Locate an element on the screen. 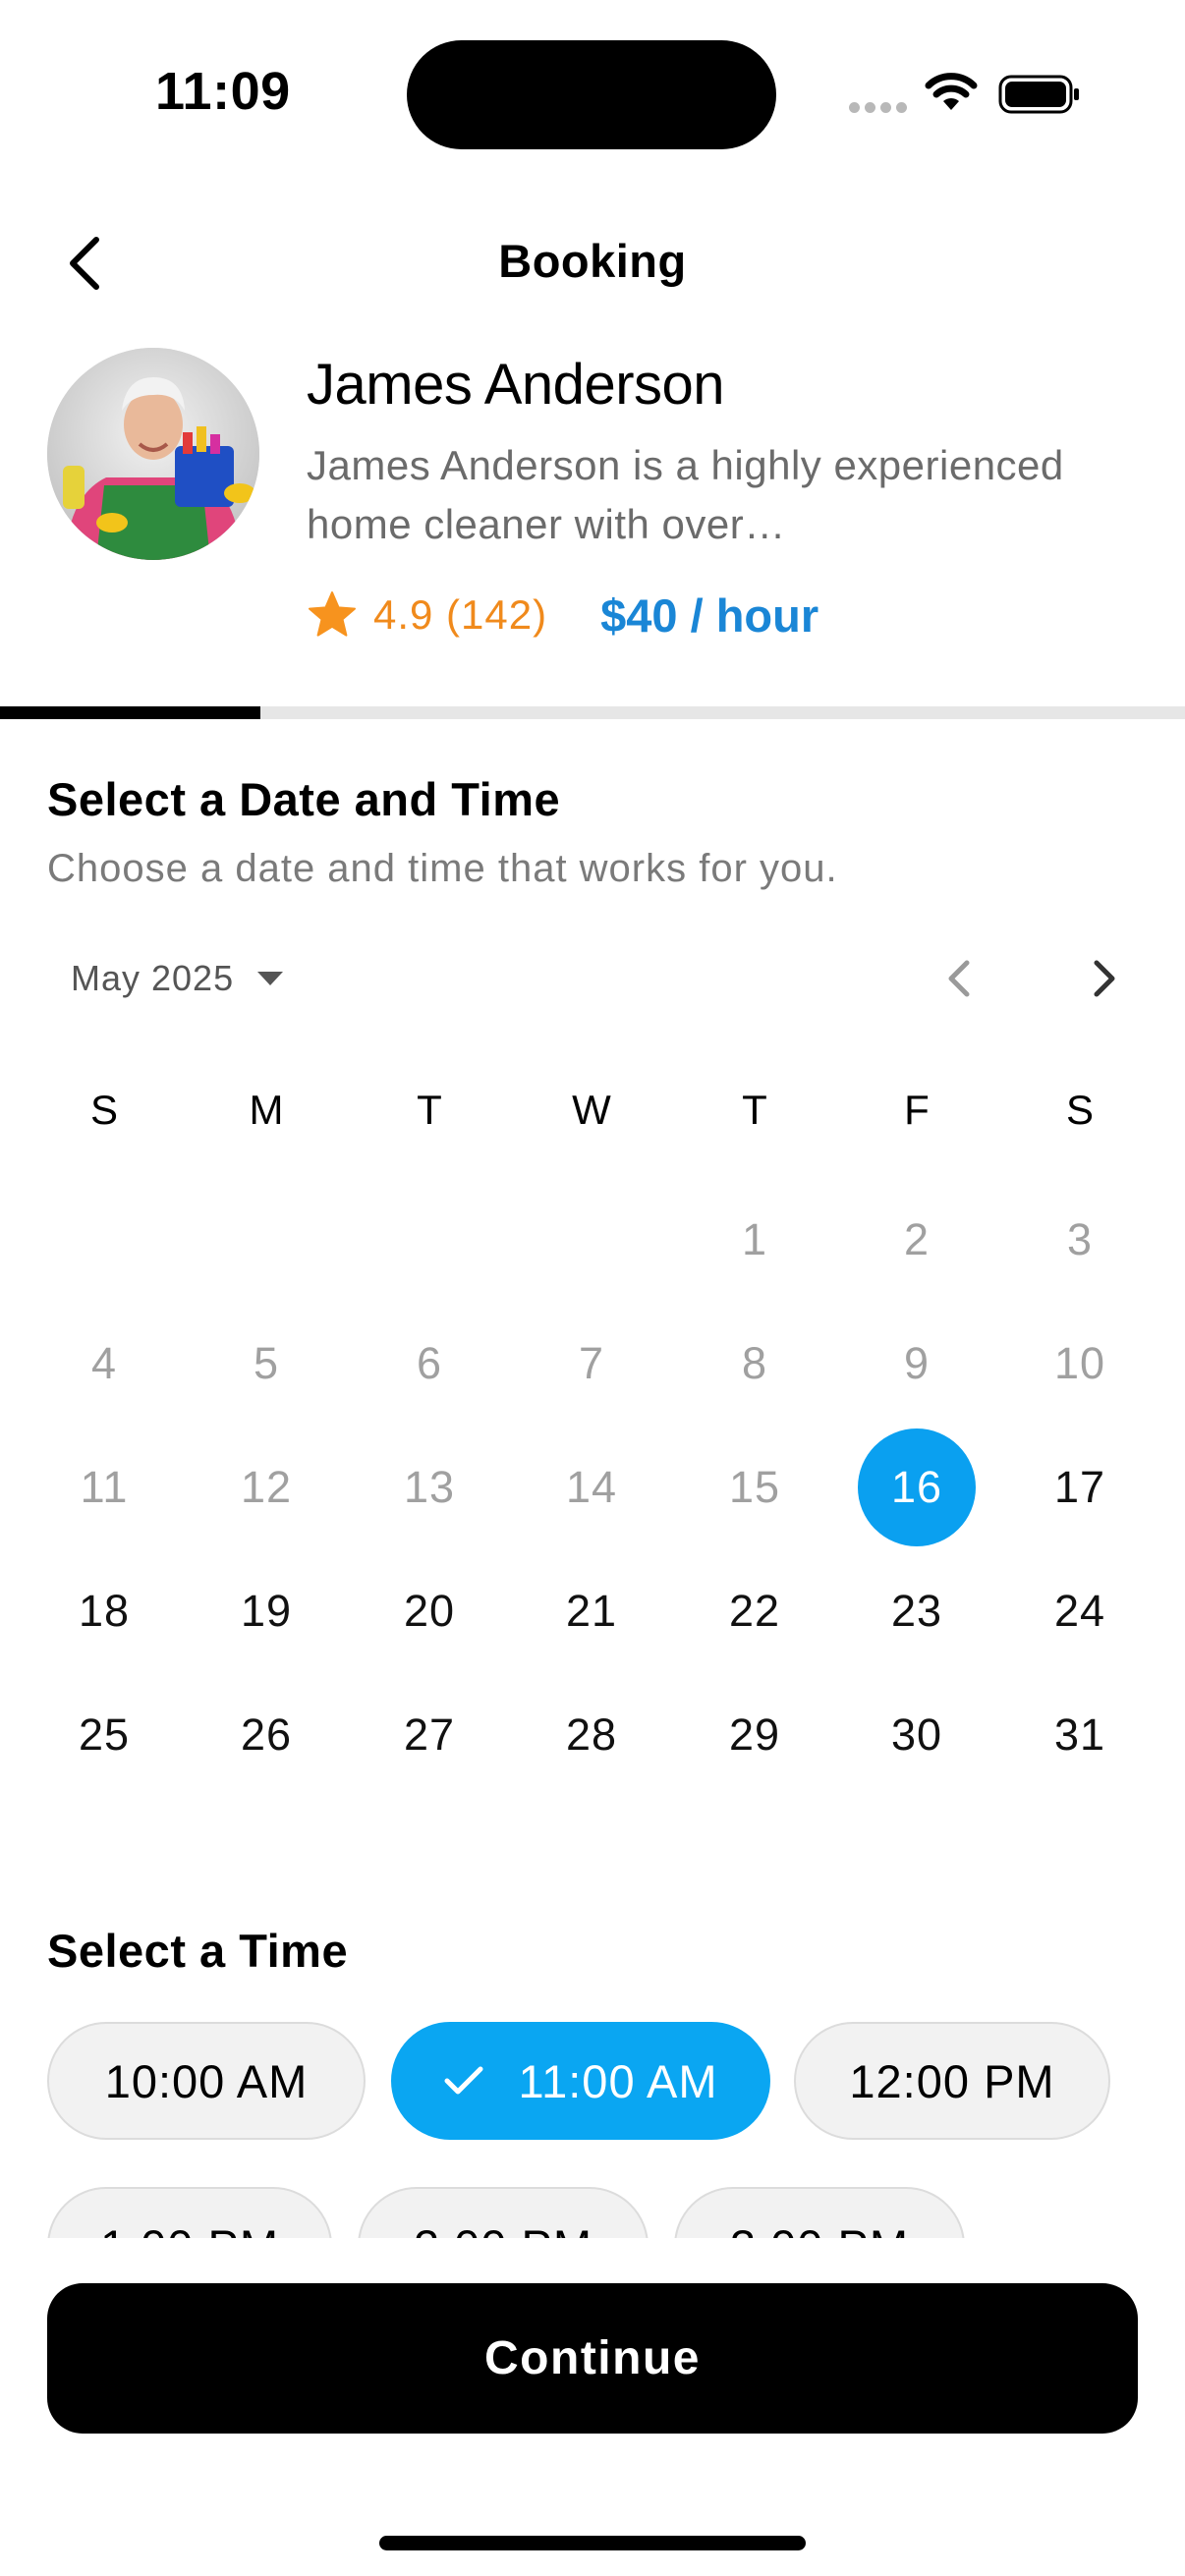 The height and width of the screenshot is (2576, 1185). continue-button: Continue is located at coordinates (592, 2358).